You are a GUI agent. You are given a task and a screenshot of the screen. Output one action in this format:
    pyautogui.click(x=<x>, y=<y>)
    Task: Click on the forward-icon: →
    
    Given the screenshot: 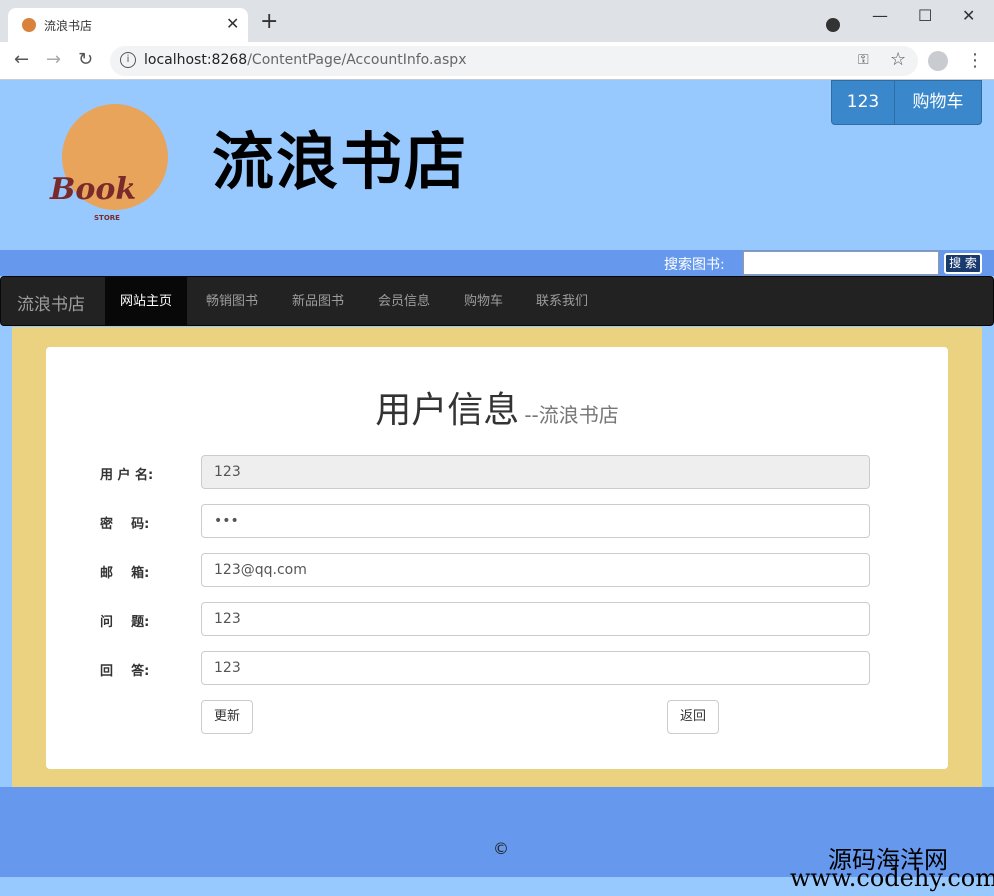 What is the action you would take?
    pyautogui.click(x=53, y=60)
    